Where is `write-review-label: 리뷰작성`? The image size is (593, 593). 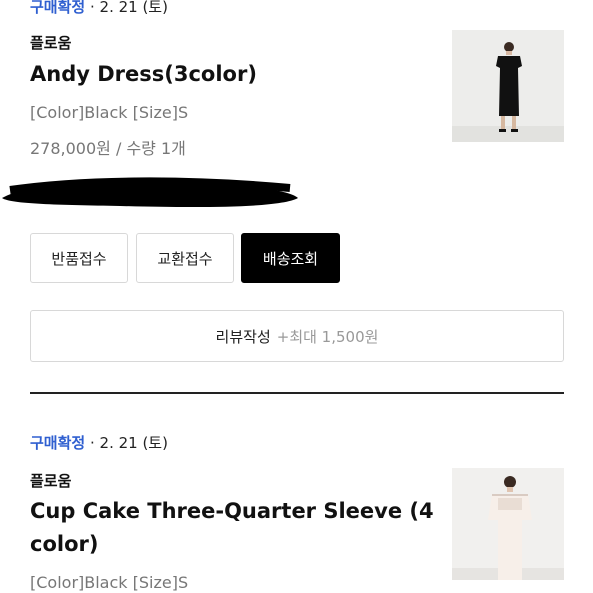
write-review-label: 리뷰작성 is located at coordinates (243, 336).